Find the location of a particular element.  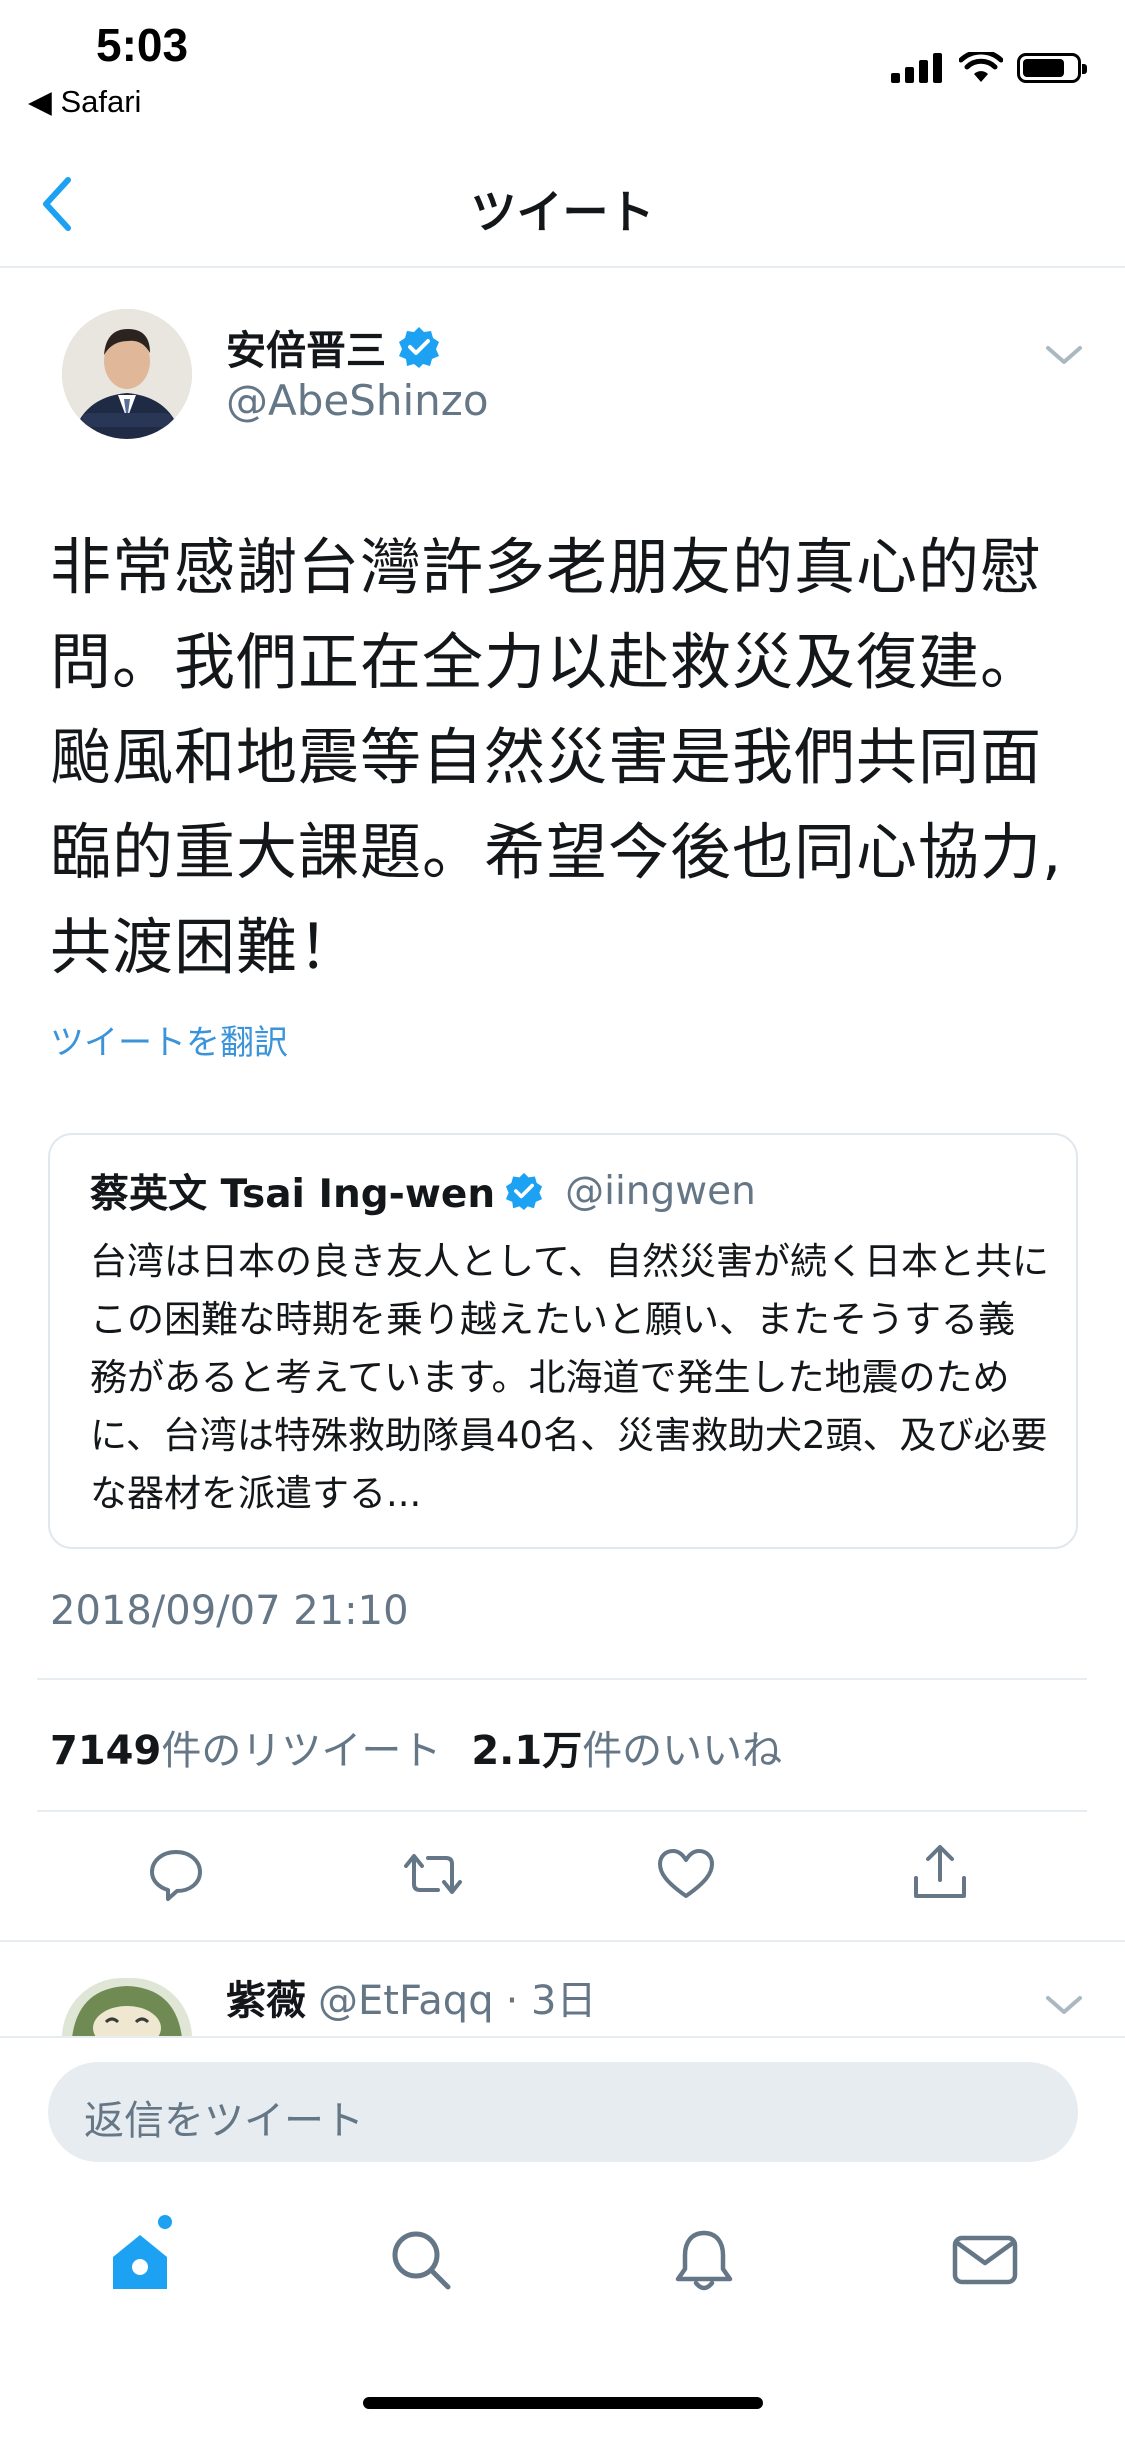

nav-bar: ツイート is located at coordinates (562, 209).